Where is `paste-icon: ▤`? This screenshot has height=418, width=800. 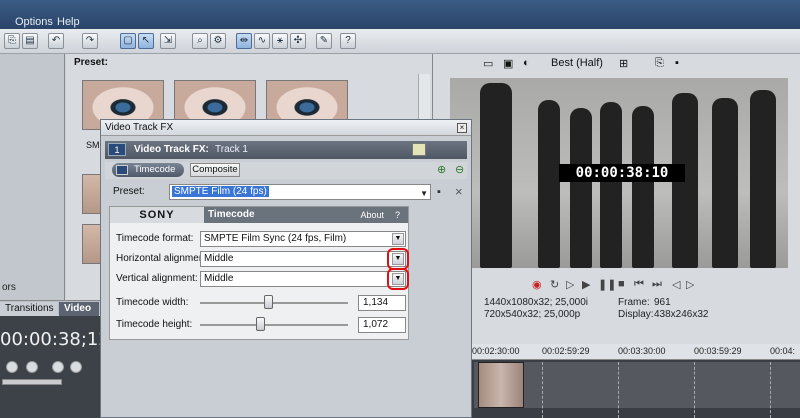 paste-icon: ▤ is located at coordinates (30, 41).